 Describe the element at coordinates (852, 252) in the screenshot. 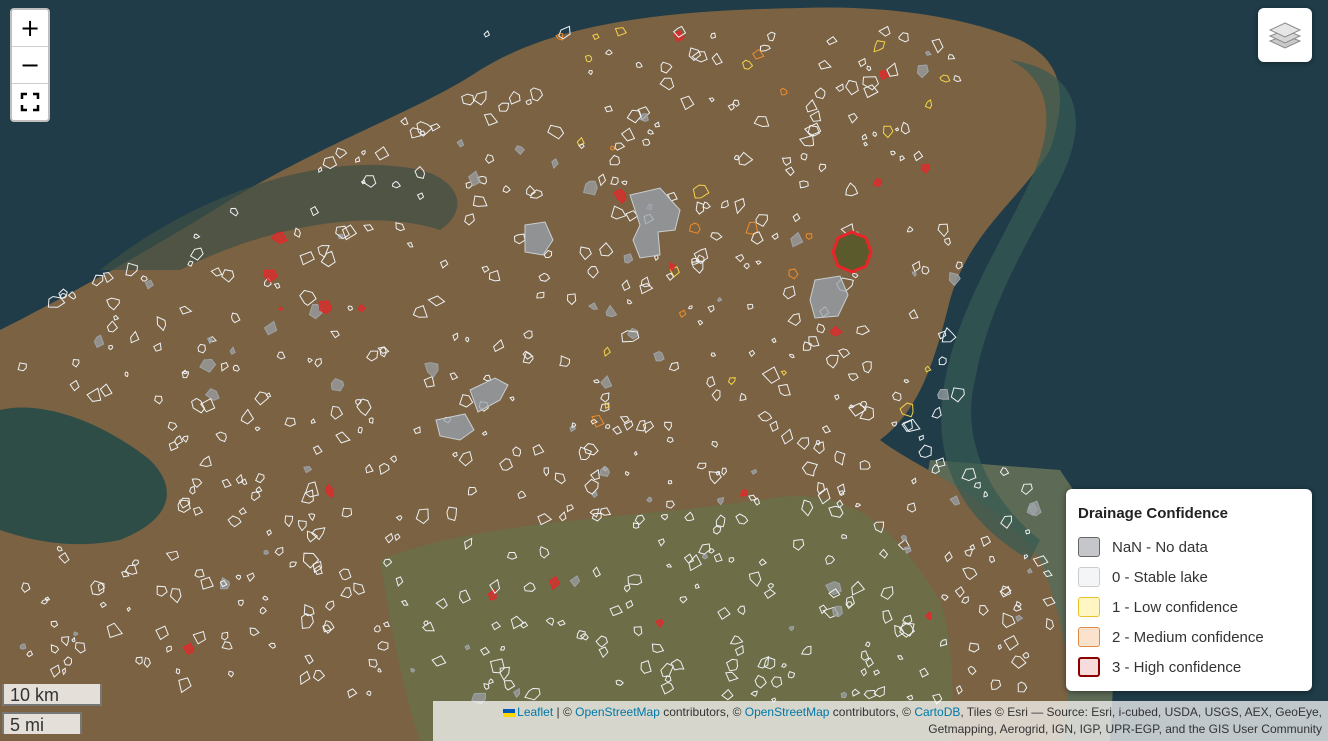

I see `lake-high-confidence-highlight` at that location.